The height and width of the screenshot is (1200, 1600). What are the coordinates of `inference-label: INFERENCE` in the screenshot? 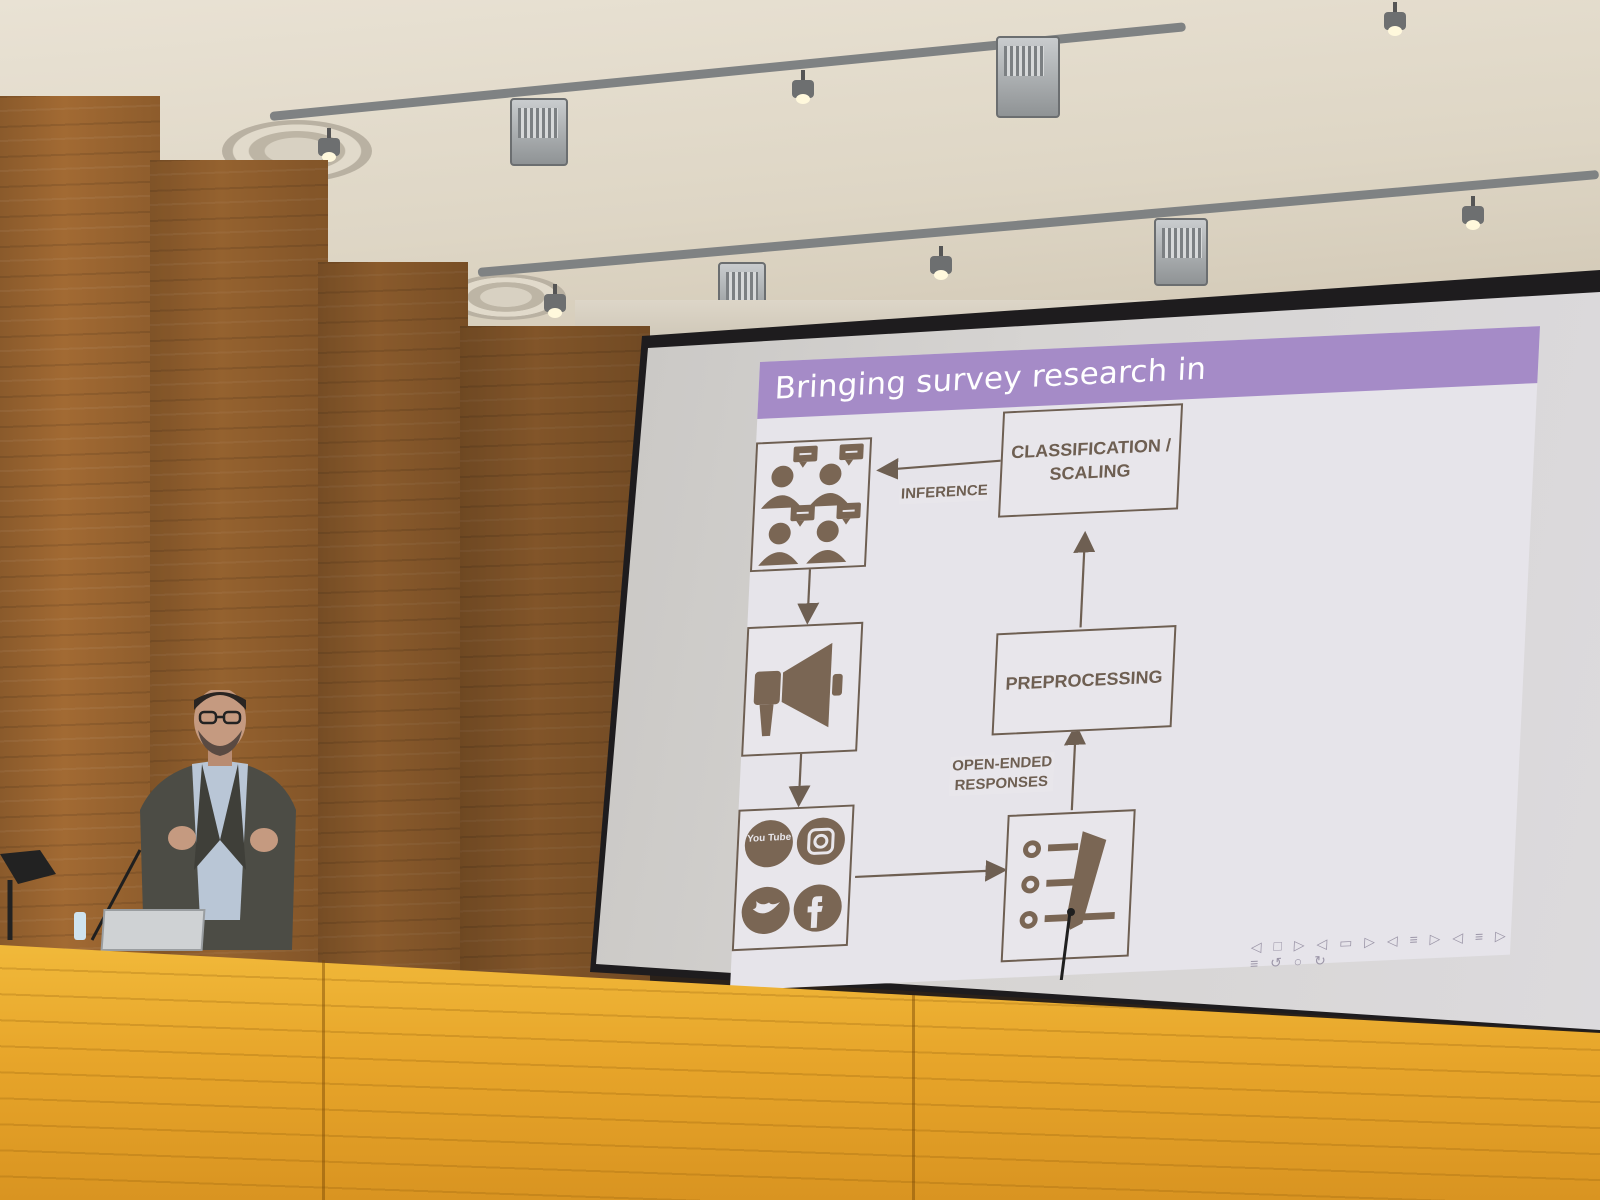 It's located at (944, 492).